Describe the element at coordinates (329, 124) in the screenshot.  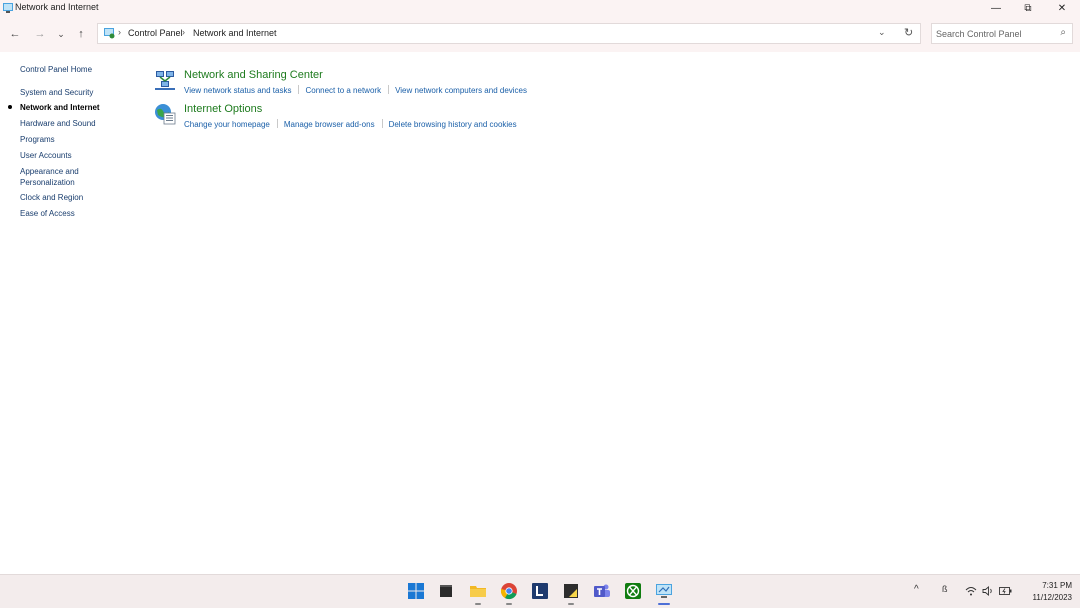
I see `manage-addons-link: Manage browser add-ons` at that location.